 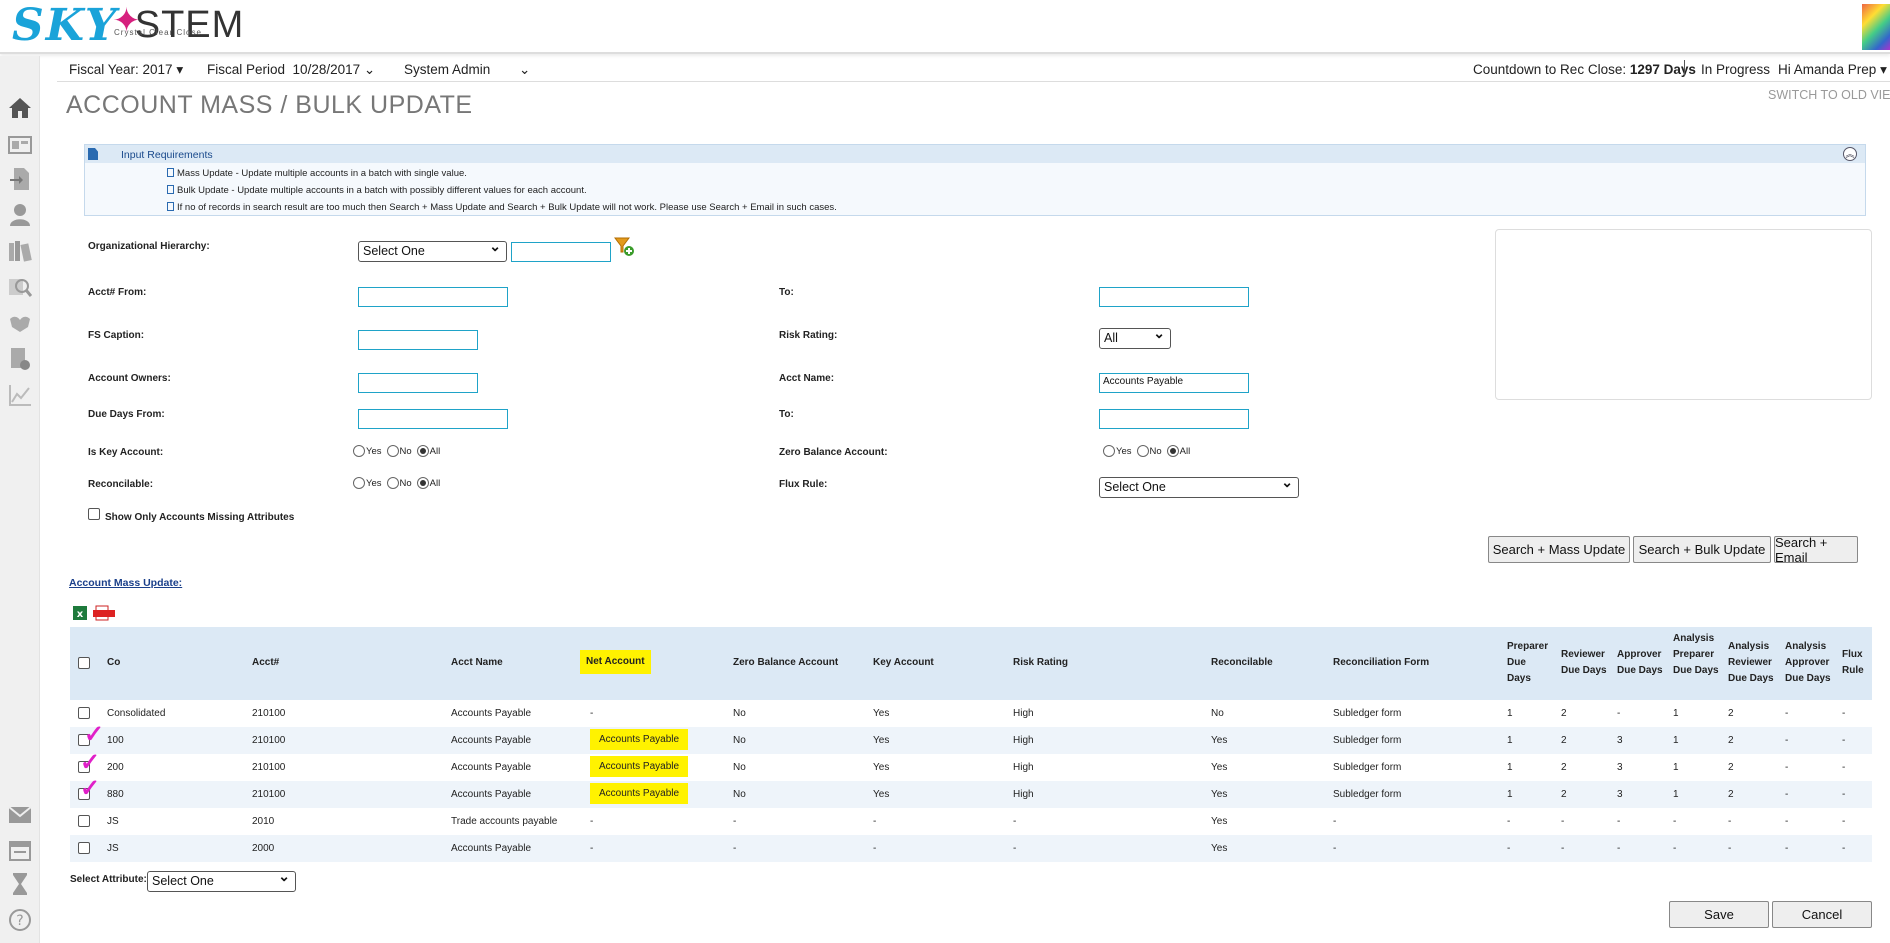 What do you see at coordinates (20, 179) in the screenshot?
I see `import-icon` at bounding box center [20, 179].